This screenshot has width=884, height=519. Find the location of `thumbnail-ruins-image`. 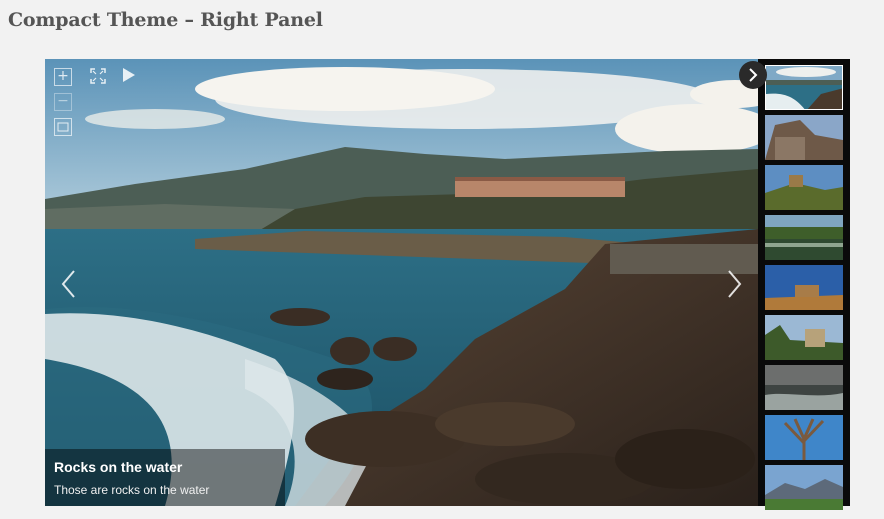

thumbnail-ruins-image is located at coordinates (804, 137).